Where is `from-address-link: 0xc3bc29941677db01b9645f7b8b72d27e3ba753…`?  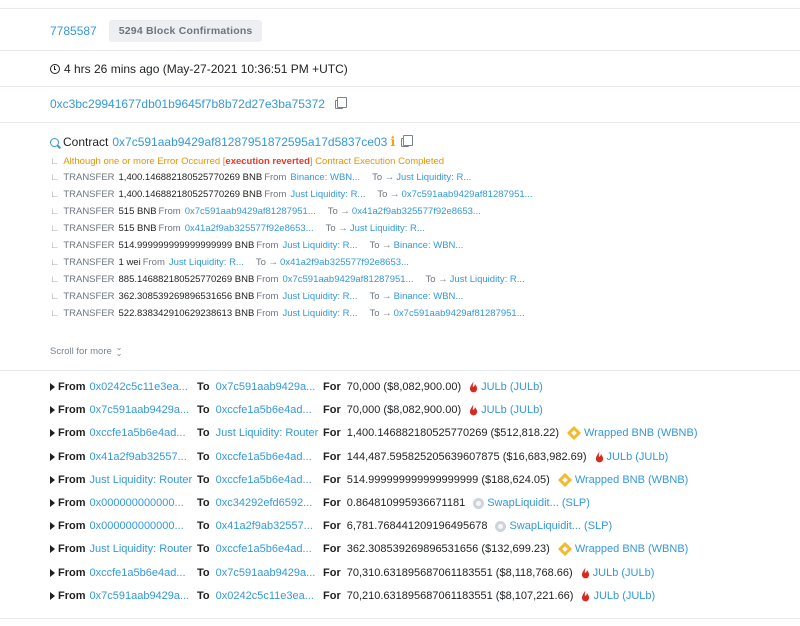
from-address-link: 0xc3bc29941677db01b9645f7b8b72d27e3ba753… is located at coordinates (187, 104).